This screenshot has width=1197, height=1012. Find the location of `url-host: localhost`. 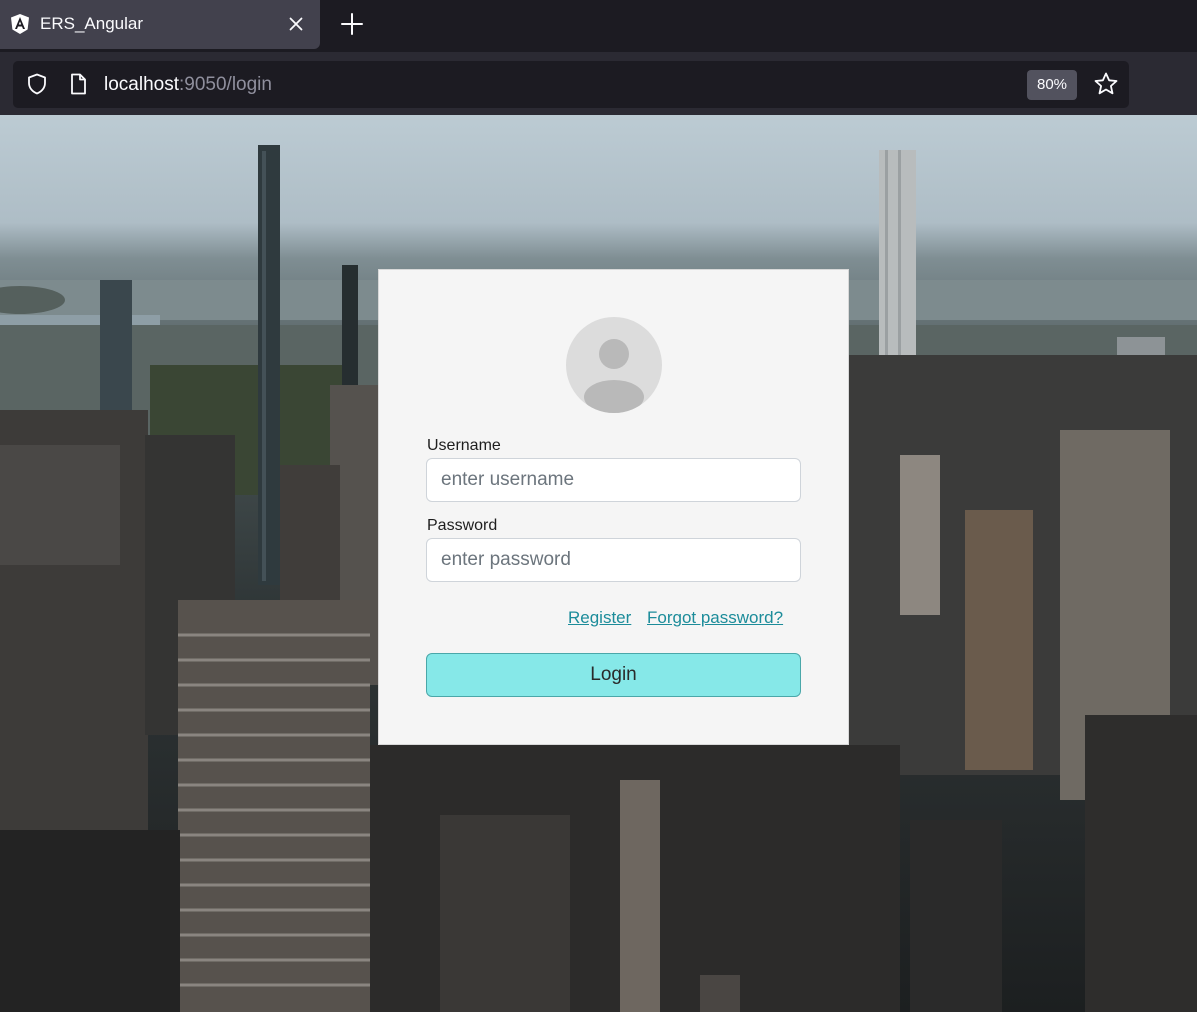

url-host: localhost is located at coordinates (141, 84).